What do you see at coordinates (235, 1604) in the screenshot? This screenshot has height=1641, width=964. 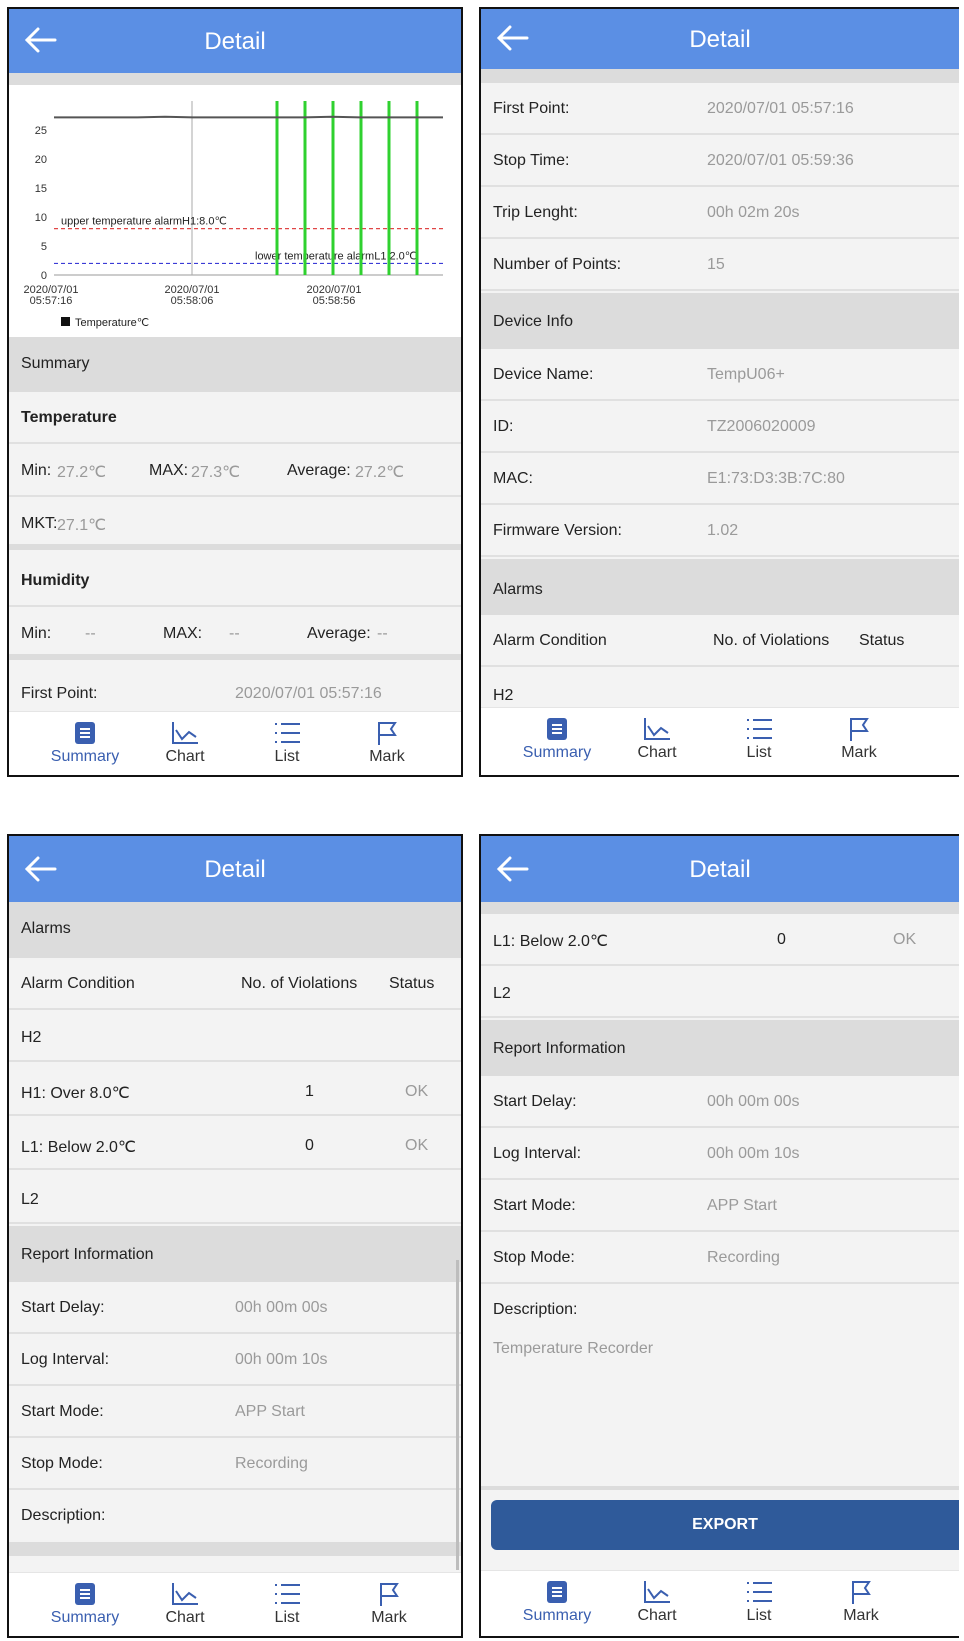 I see `bottom-nav: Summary Chart List Mark` at bounding box center [235, 1604].